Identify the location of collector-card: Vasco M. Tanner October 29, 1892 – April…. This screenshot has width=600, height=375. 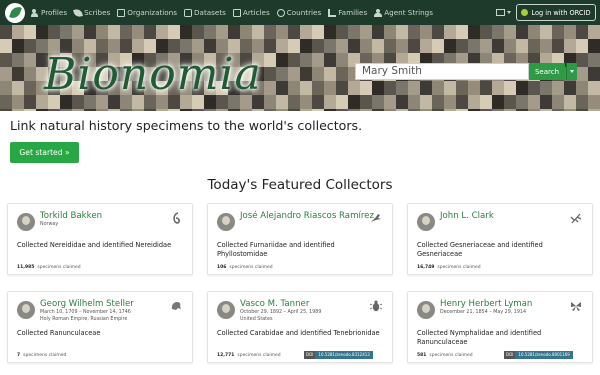
(300, 327).